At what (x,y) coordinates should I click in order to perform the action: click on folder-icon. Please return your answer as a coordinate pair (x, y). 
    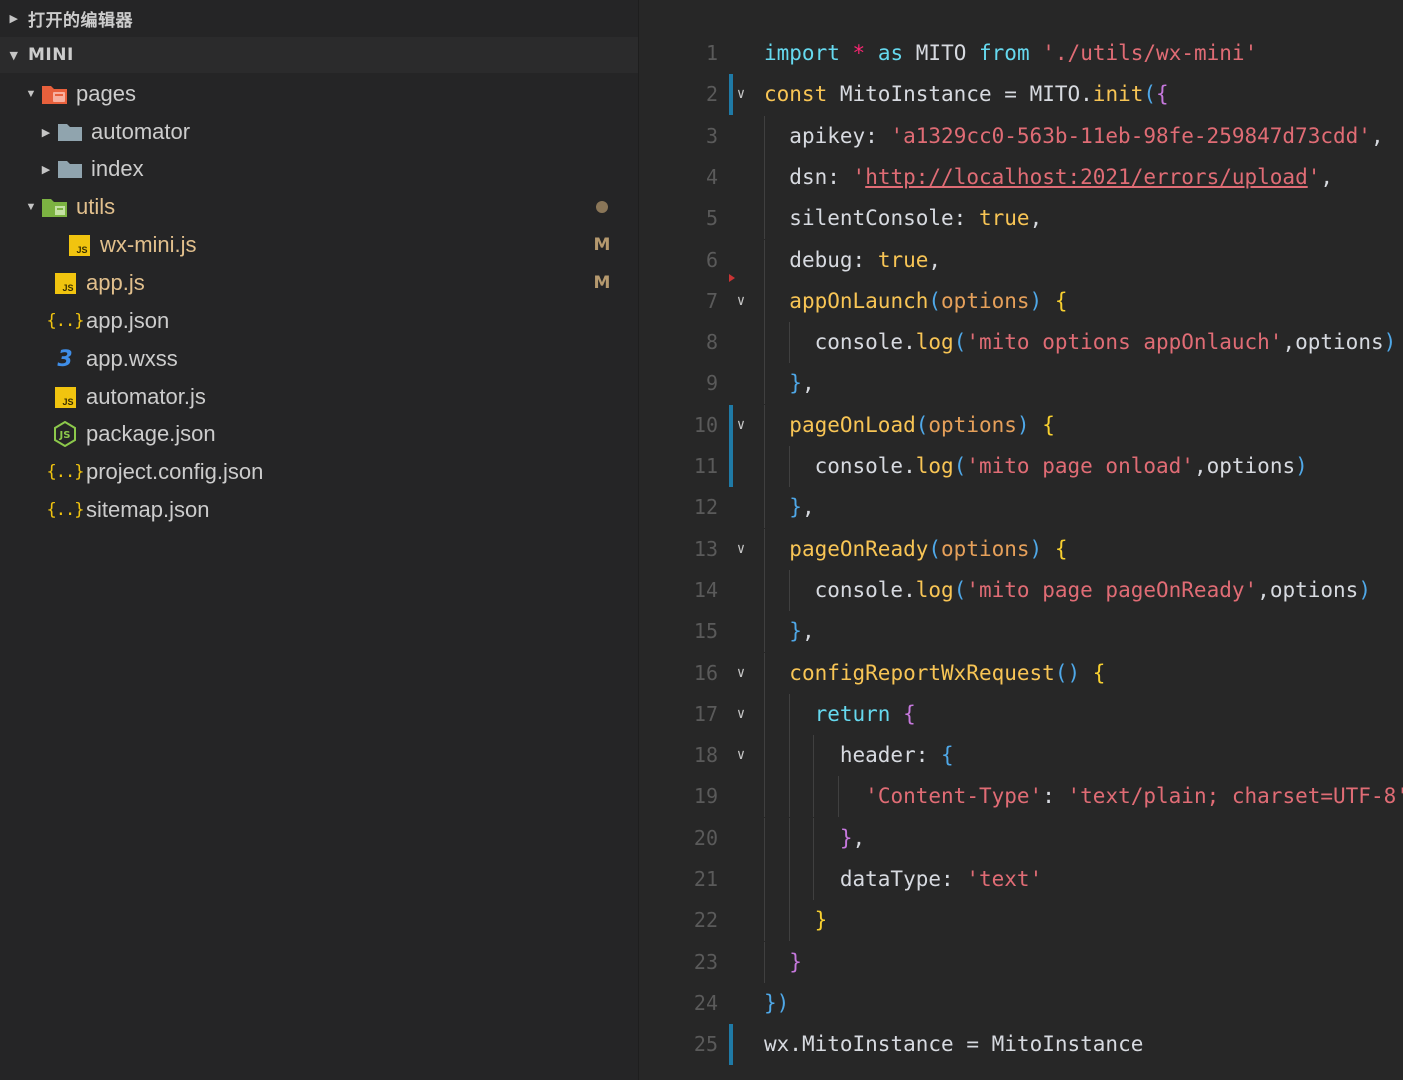
    Looking at the image, I should click on (70, 169).